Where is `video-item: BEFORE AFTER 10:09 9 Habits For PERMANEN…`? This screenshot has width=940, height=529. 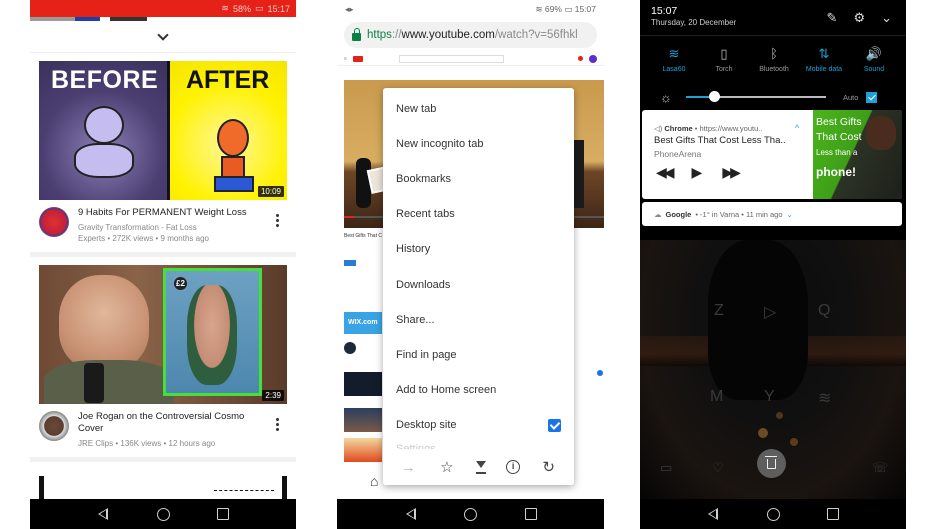 video-item: BEFORE AFTER 10:09 9 Habits For PERMANEN… is located at coordinates (163, 155).